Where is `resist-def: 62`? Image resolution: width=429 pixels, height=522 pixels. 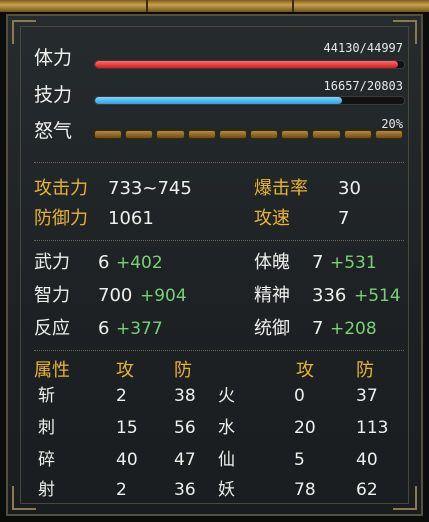 resist-def: 62 is located at coordinates (367, 490).